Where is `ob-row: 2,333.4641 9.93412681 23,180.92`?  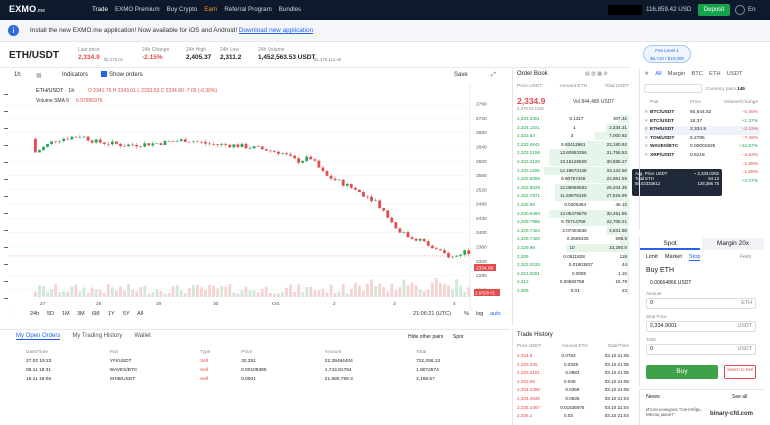
ob-row: 2,333.4641 9.93412681 23,180.92 is located at coordinates (572, 144).